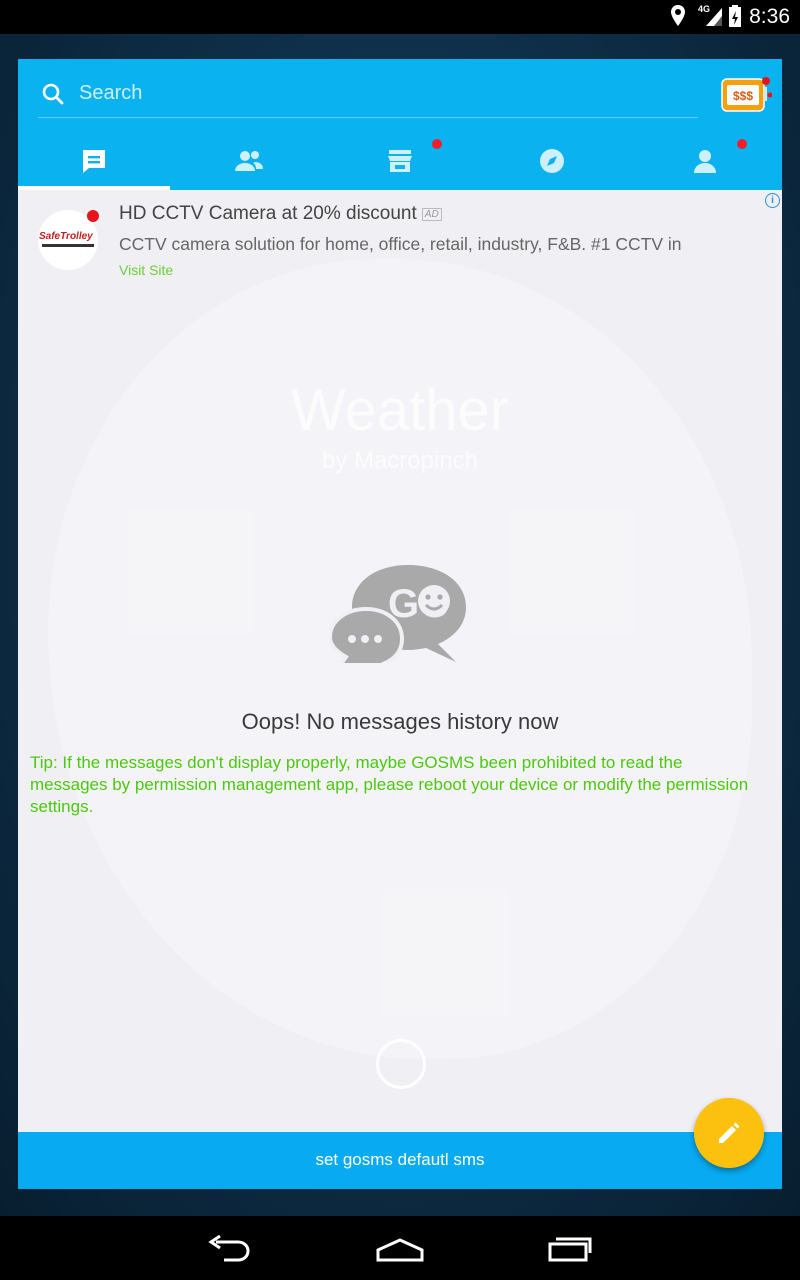  I want to click on top-bar: Search $$$, so click(400, 124).